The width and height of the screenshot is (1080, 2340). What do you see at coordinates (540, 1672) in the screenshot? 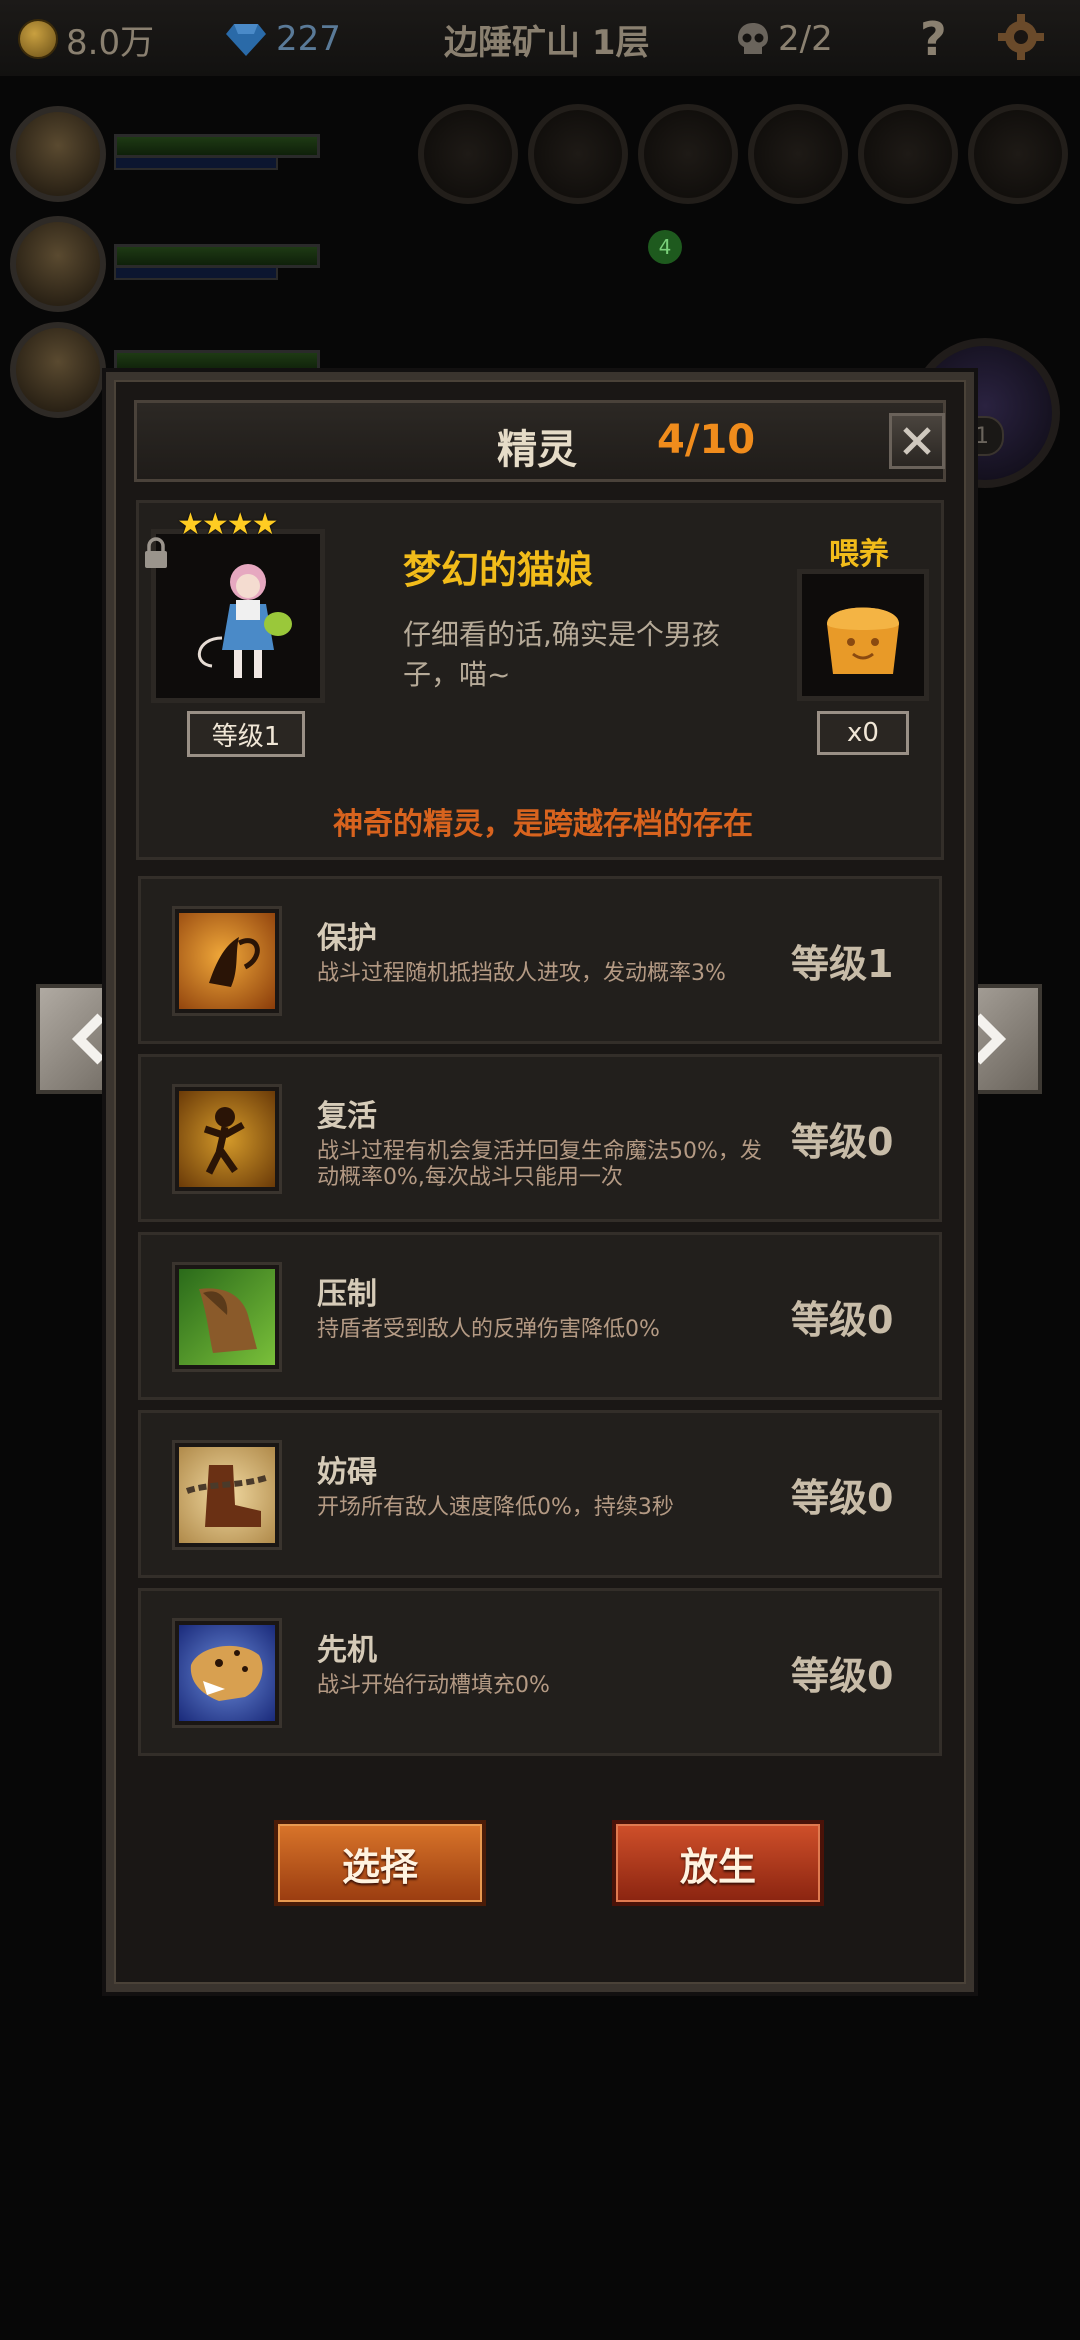
I see `skill-row: 先机 战斗开始行动槽填充0% 等级0` at bounding box center [540, 1672].